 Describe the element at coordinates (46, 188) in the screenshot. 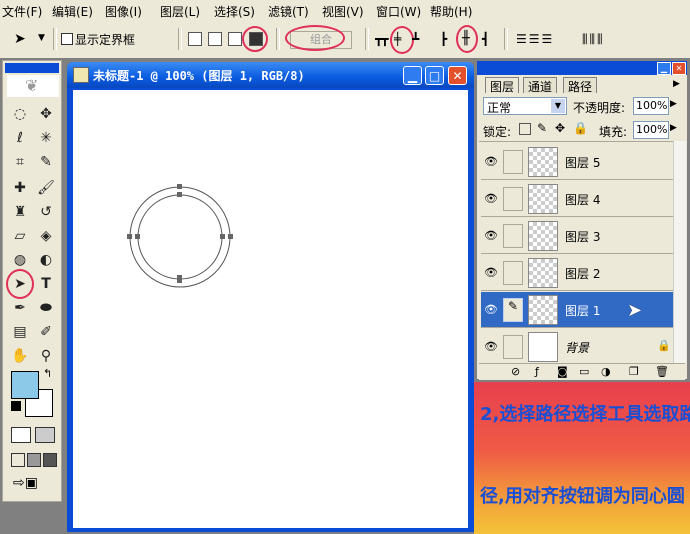

I see `brush-icon: 🖌` at that location.